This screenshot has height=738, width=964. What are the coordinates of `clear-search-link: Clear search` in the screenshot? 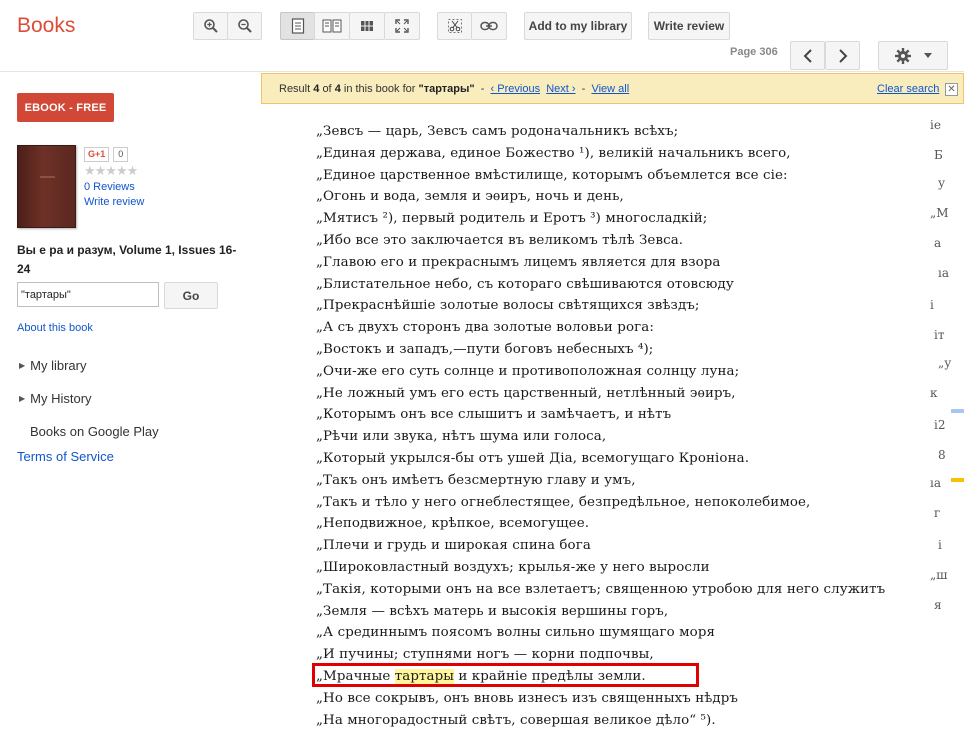 It's located at (908, 89).